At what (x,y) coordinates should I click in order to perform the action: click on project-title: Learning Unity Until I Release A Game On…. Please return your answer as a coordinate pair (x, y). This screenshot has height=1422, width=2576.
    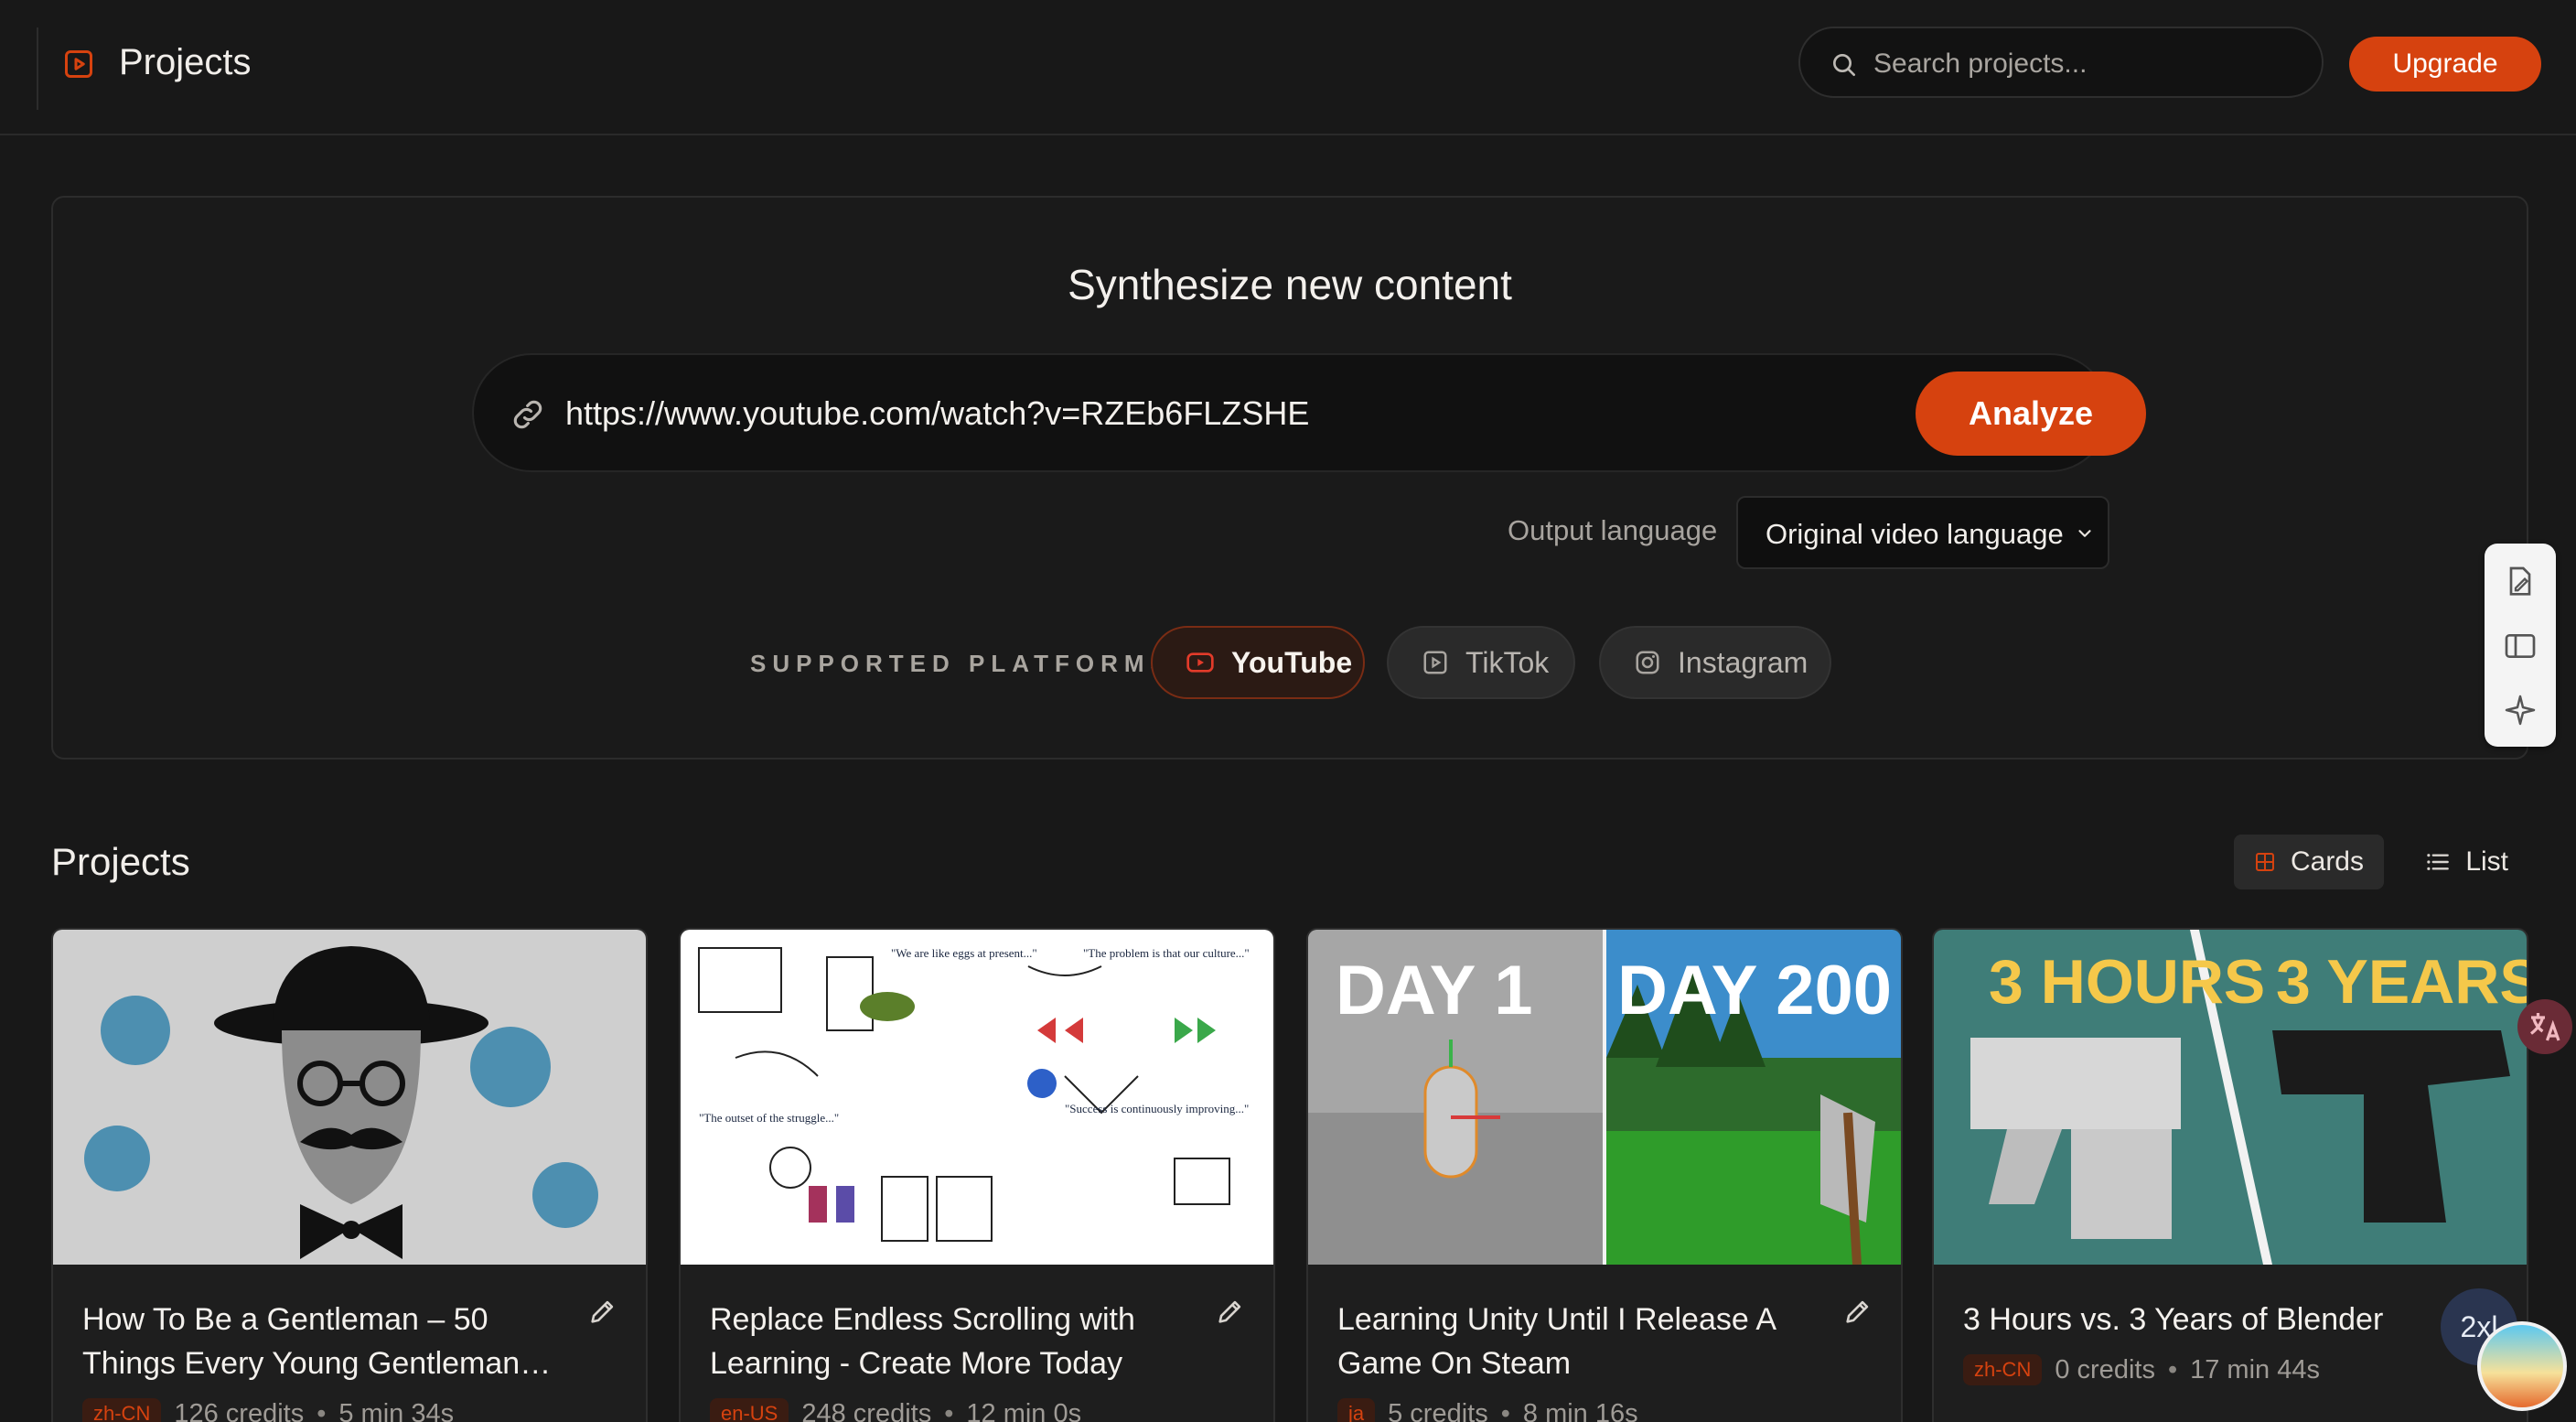
    Looking at the image, I should click on (1556, 1341).